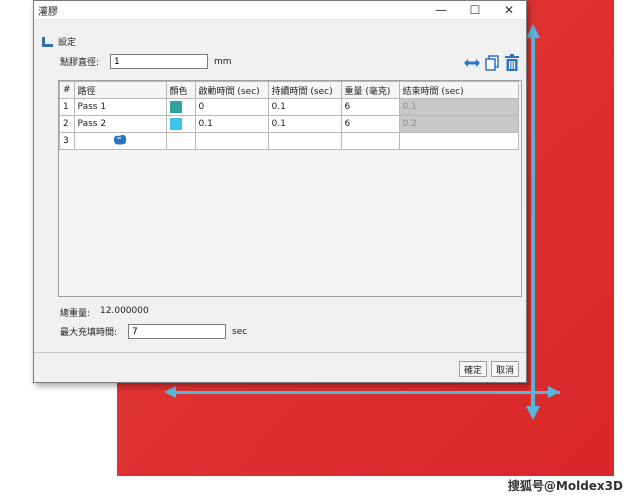 The width and height of the screenshot is (631, 500). What do you see at coordinates (512, 62) in the screenshot?
I see `trash-icon` at bounding box center [512, 62].